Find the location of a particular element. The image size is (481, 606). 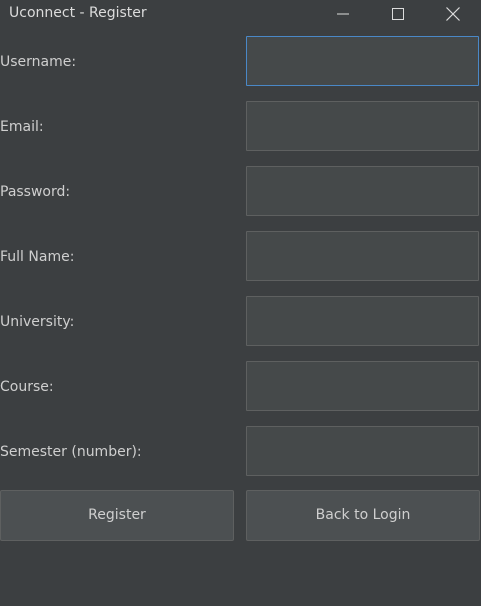

back-to-login-button: Back to Login is located at coordinates (363, 515).